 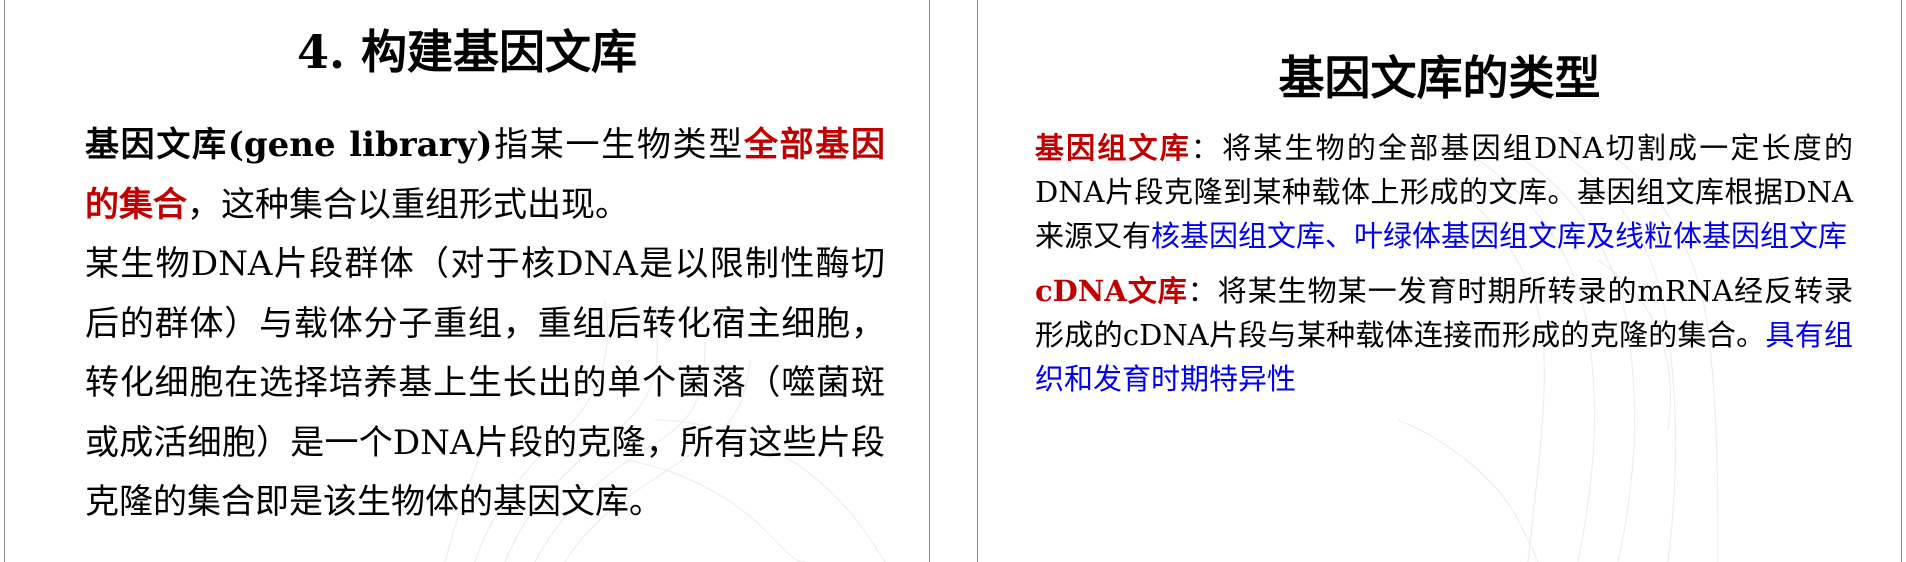 What do you see at coordinates (289, 145) in the screenshot?
I see `term-gene-library: 基因文库(gene library)` at bounding box center [289, 145].